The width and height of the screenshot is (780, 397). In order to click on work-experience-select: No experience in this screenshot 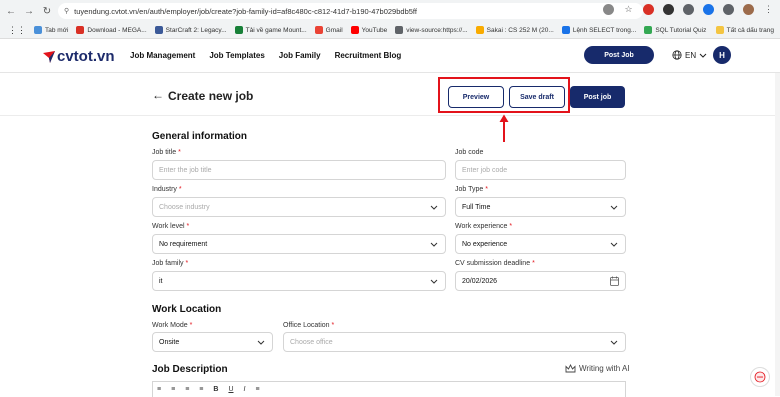, I will do `click(540, 244)`.